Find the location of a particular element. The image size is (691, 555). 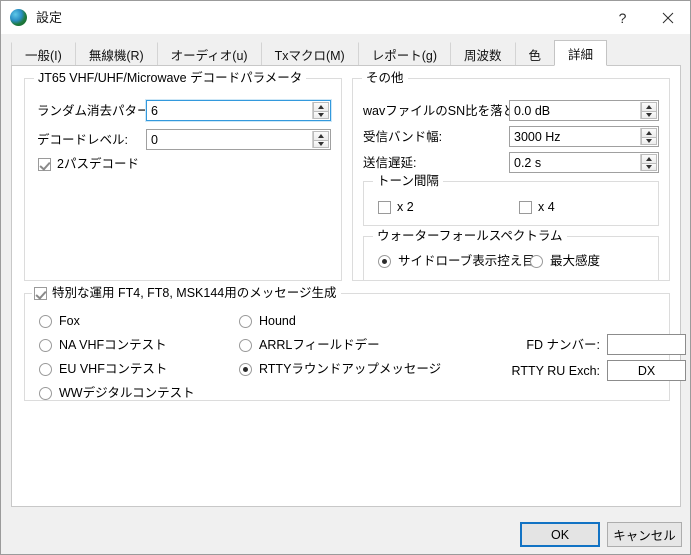

tab-reporting: レポート(g) is located at coordinates (404, 54).